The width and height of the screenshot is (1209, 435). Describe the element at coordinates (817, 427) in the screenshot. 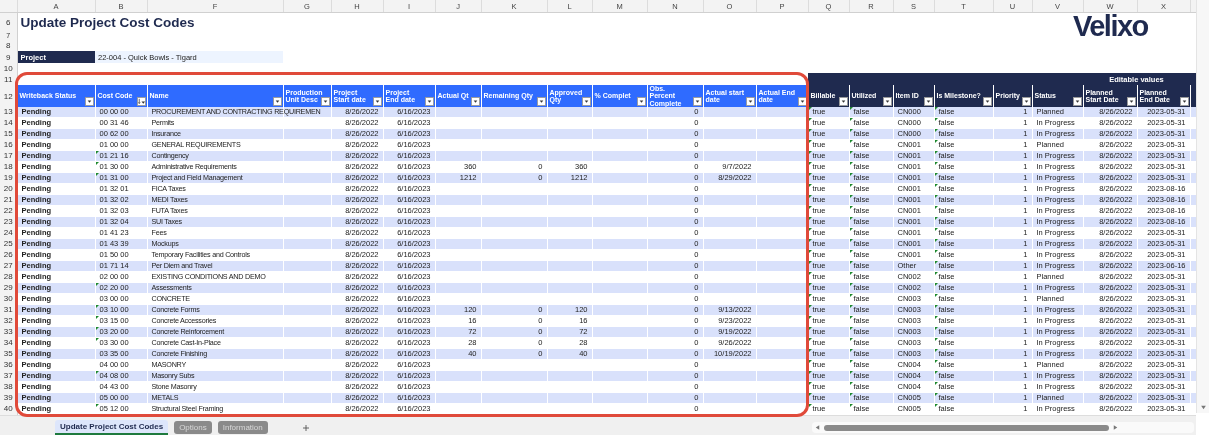

I see `scroll-left-icon` at that location.